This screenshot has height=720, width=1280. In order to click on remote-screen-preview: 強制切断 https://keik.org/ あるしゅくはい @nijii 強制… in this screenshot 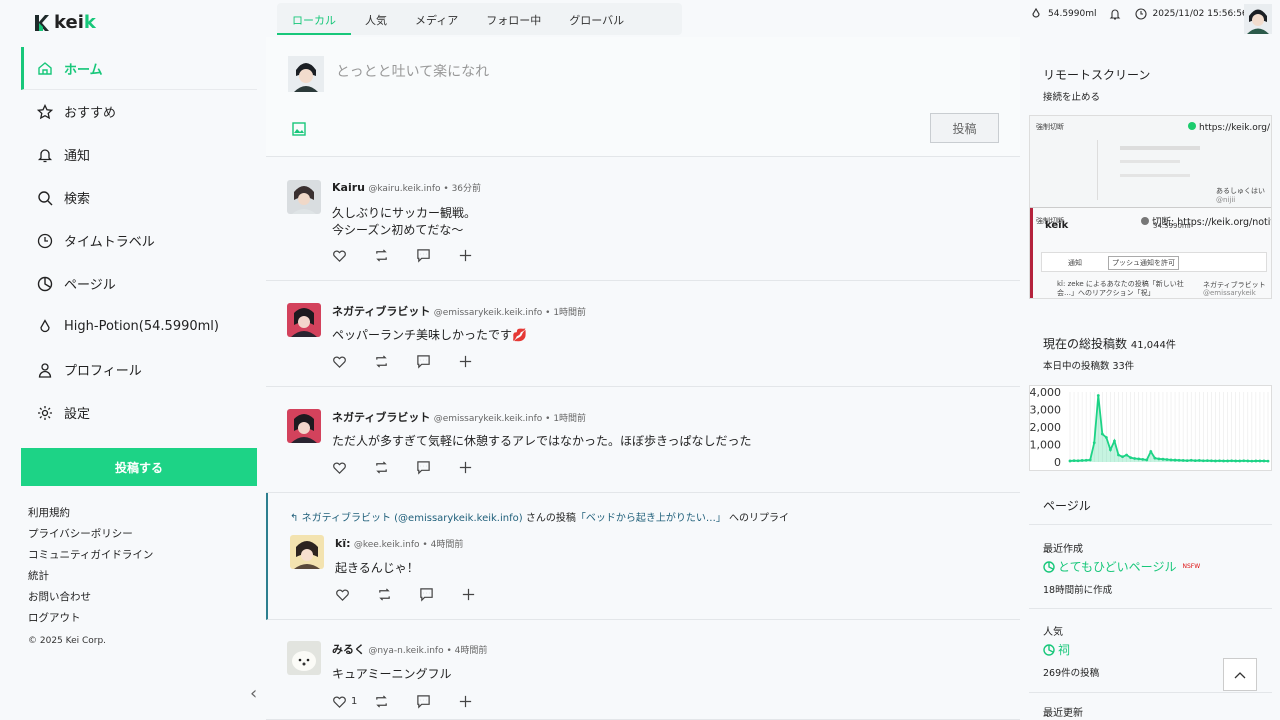, I will do `click(1150, 207)`.